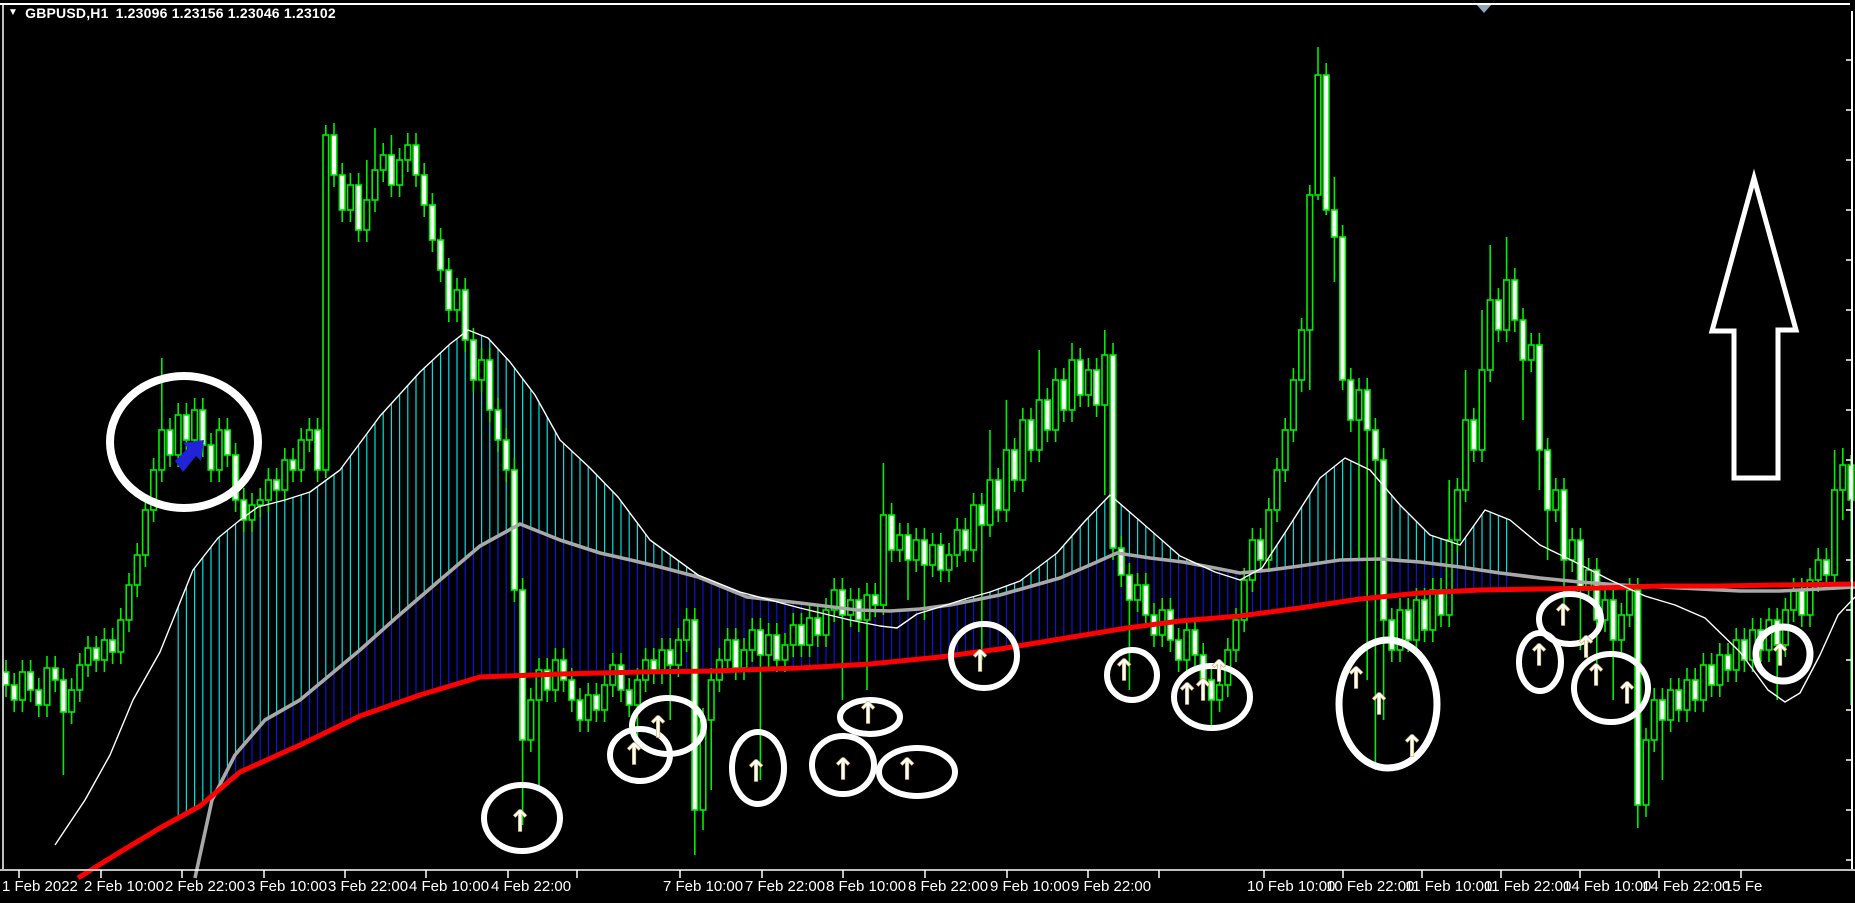 This screenshot has height=903, width=1855. Describe the element at coordinates (1686, 886) in the screenshot. I see `time-axis-label: 14 Feb 22:00` at that location.